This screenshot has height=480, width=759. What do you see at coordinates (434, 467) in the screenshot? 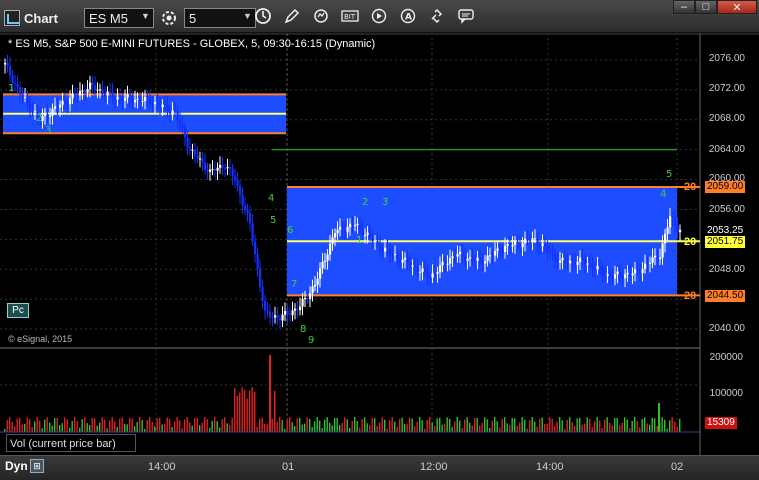
I see `time-tick: 12:00` at bounding box center [434, 467].